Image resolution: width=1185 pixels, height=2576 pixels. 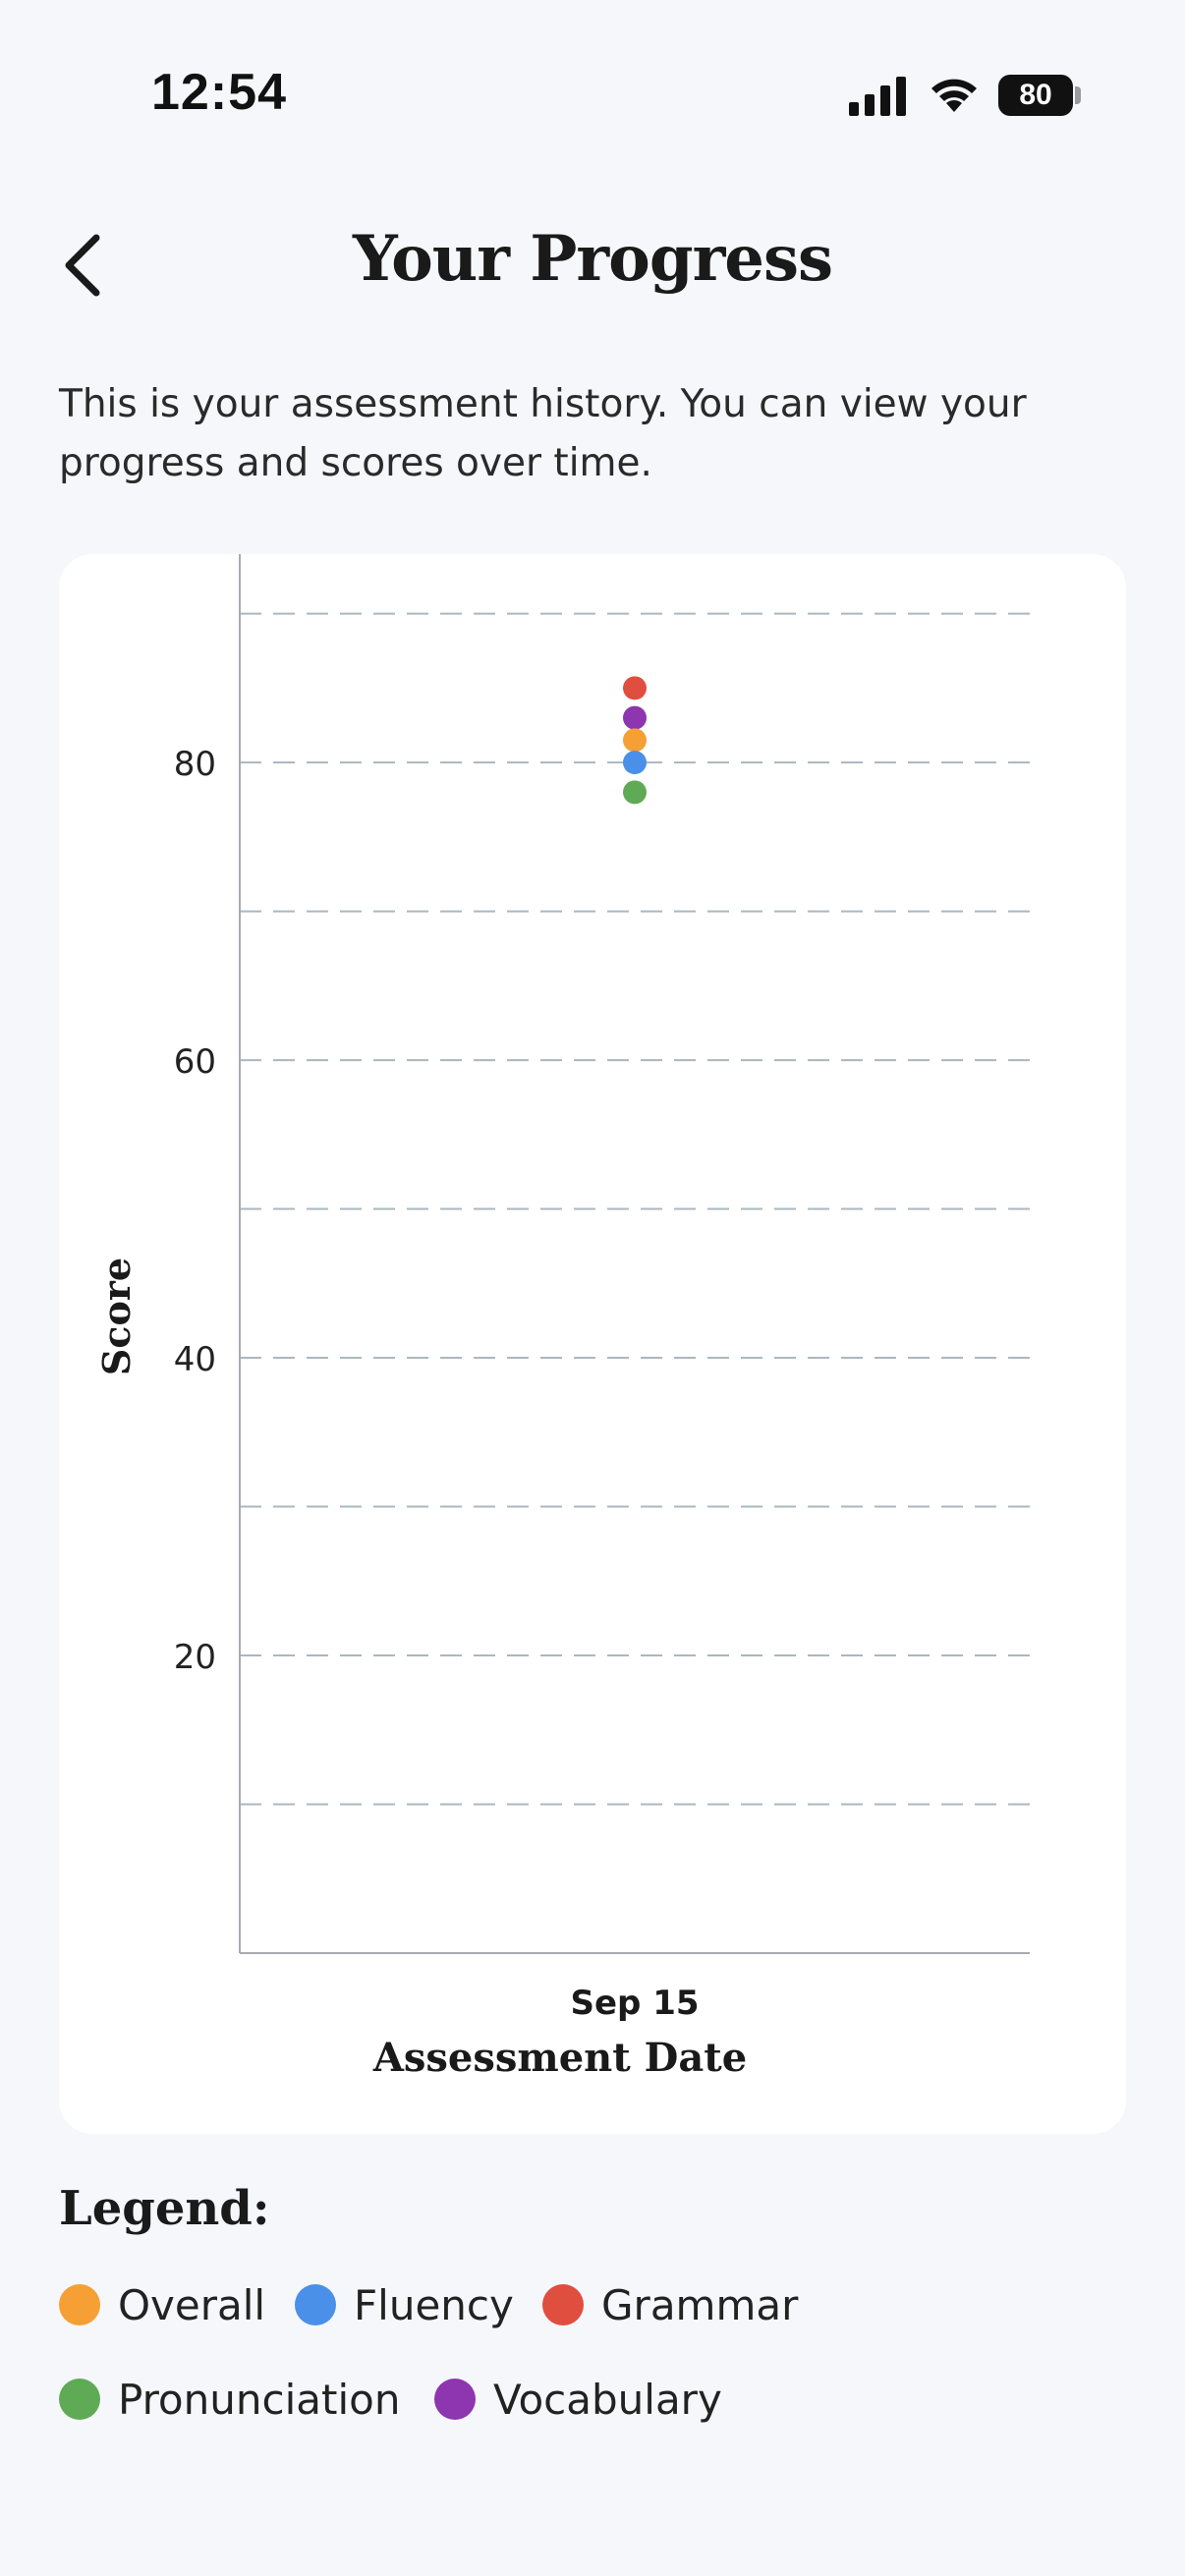 I want to click on y-tick-label: 20, so click(x=195, y=1657).